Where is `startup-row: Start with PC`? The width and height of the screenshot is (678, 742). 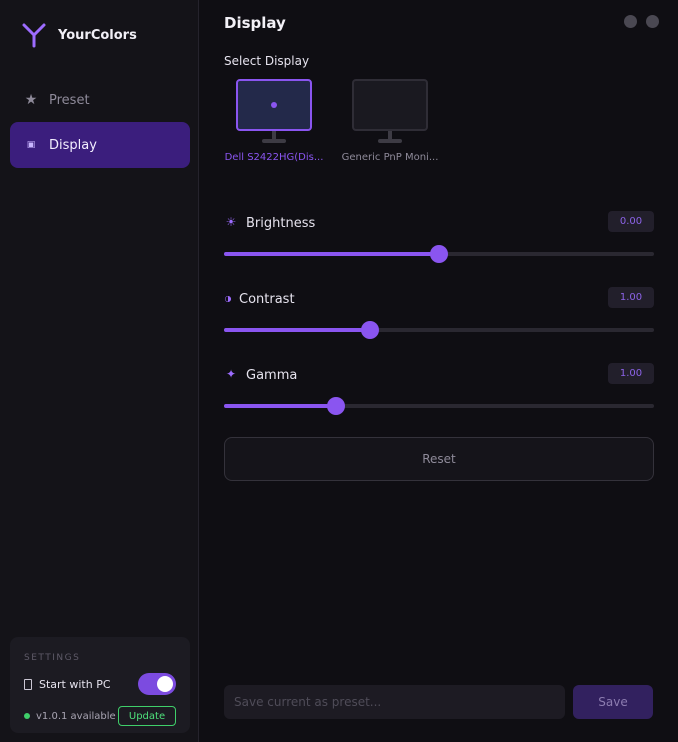
startup-row: Start with PC is located at coordinates (100, 684).